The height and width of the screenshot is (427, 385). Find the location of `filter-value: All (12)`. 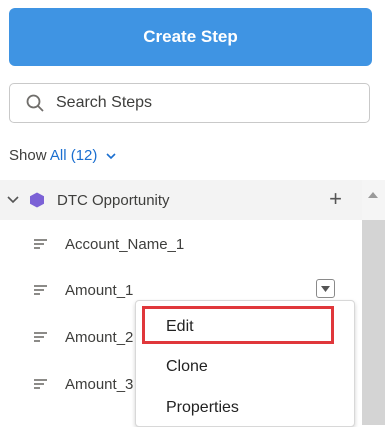

filter-value: All (12) is located at coordinates (73, 155).